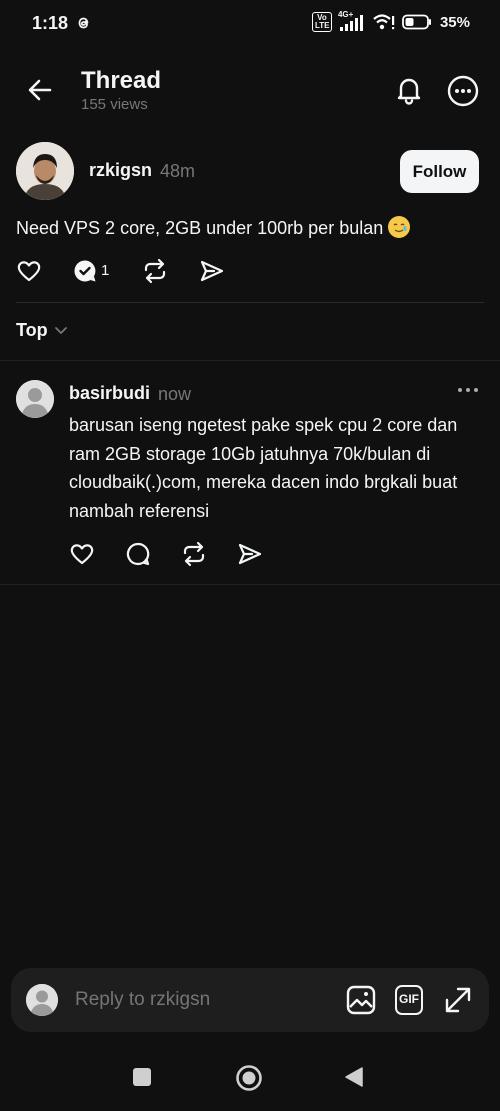  What do you see at coordinates (60, 330) in the screenshot?
I see `chevron-down-icon` at bounding box center [60, 330].